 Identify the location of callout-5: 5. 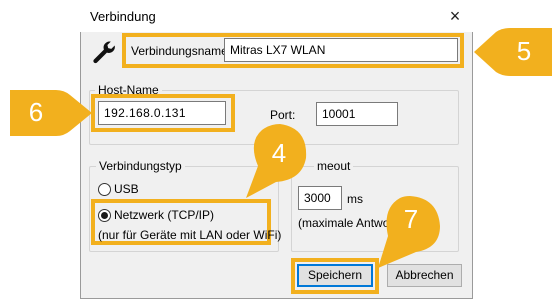
(514, 52).